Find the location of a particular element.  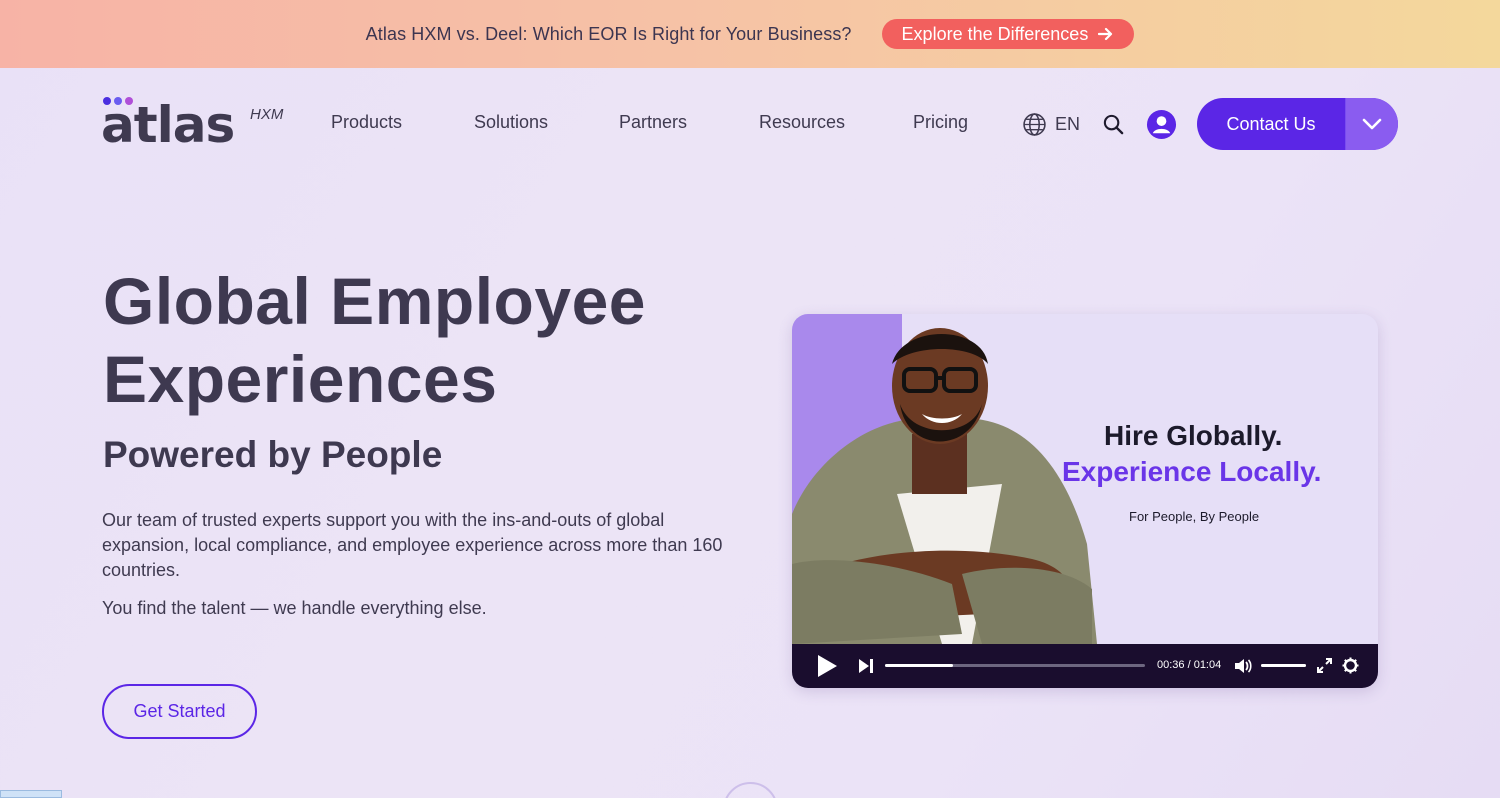

scroll-down-indicator is located at coordinates (750, 790).